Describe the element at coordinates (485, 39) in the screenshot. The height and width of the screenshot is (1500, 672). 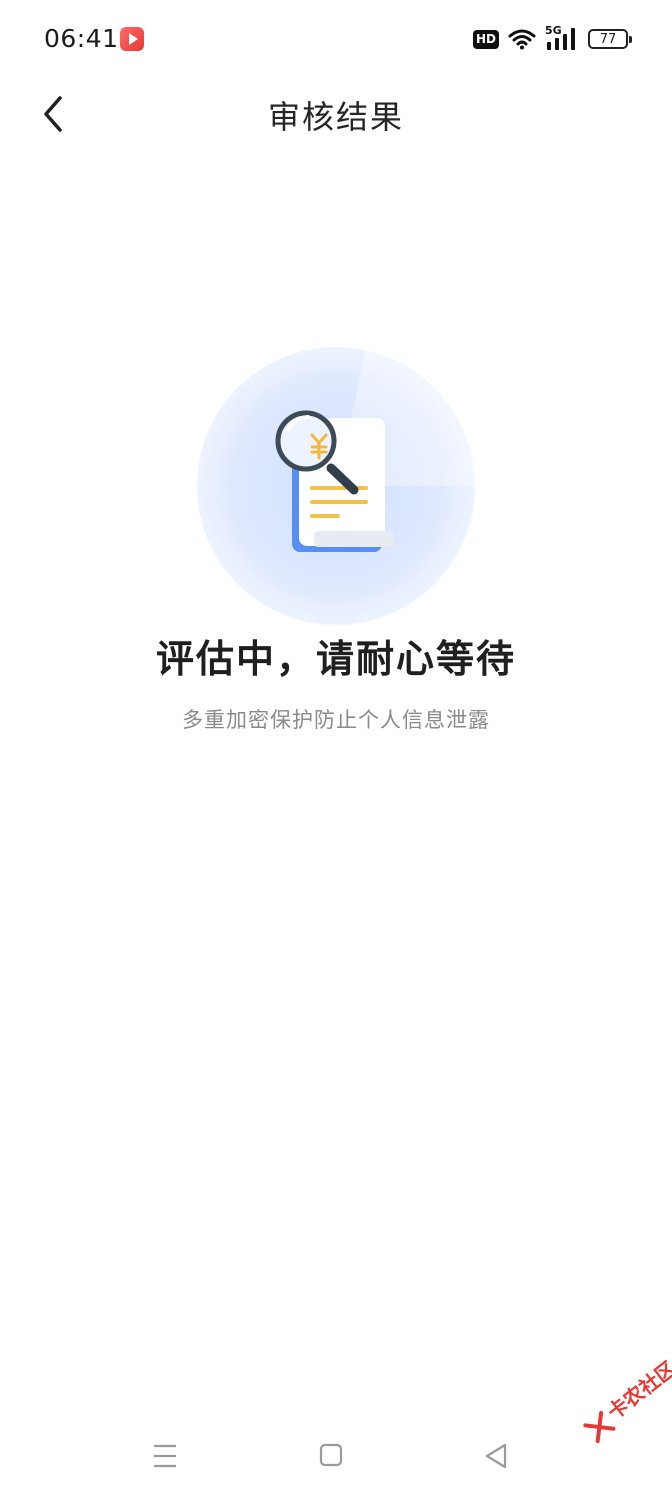
I see `hd-badge: HD` at that location.